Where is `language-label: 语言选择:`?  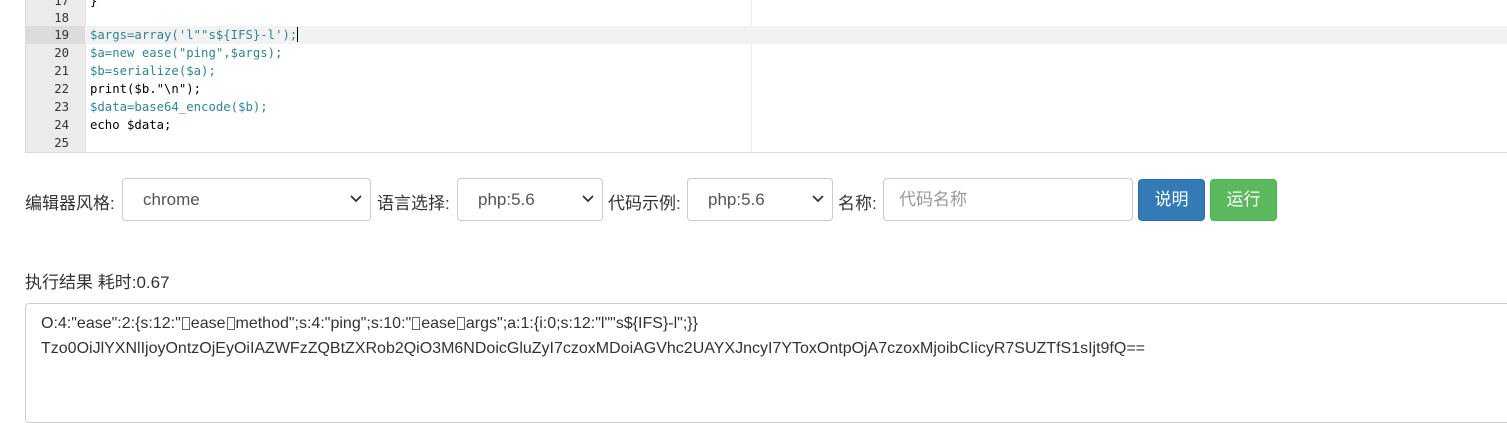 language-label: 语言选择: is located at coordinates (413, 203).